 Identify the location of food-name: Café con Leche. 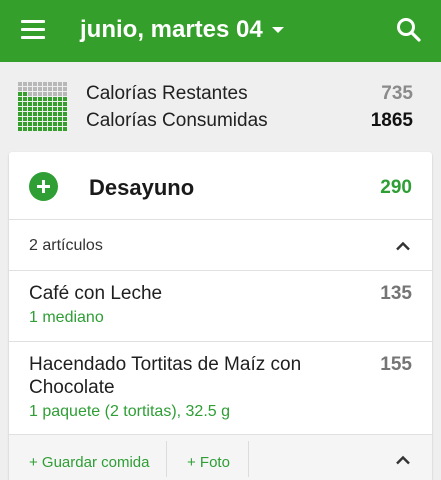
(96, 293).